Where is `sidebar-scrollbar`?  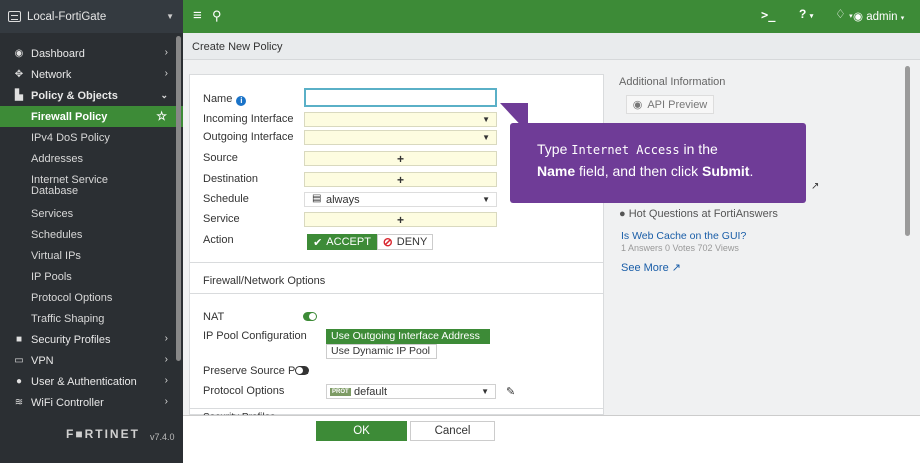
sidebar-scrollbar is located at coordinates (178, 198).